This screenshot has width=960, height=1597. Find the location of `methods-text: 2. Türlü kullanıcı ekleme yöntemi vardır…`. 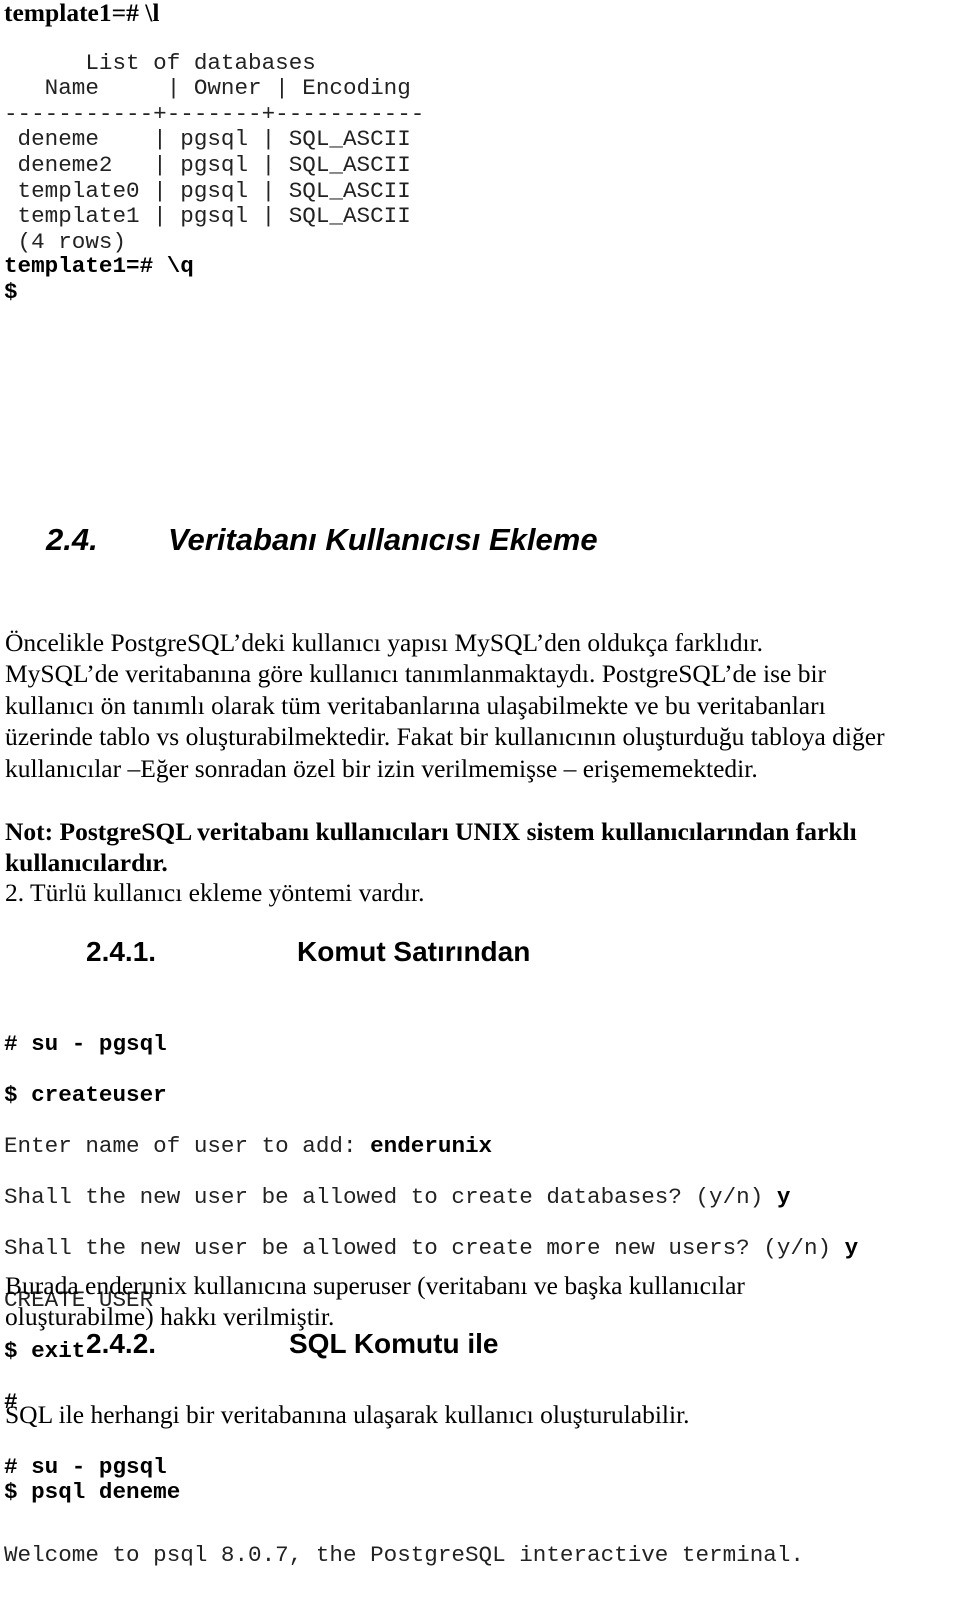

methods-text: 2. Türlü kullanıcı ekleme yöntemi vardır… is located at coordinates (215, 892).